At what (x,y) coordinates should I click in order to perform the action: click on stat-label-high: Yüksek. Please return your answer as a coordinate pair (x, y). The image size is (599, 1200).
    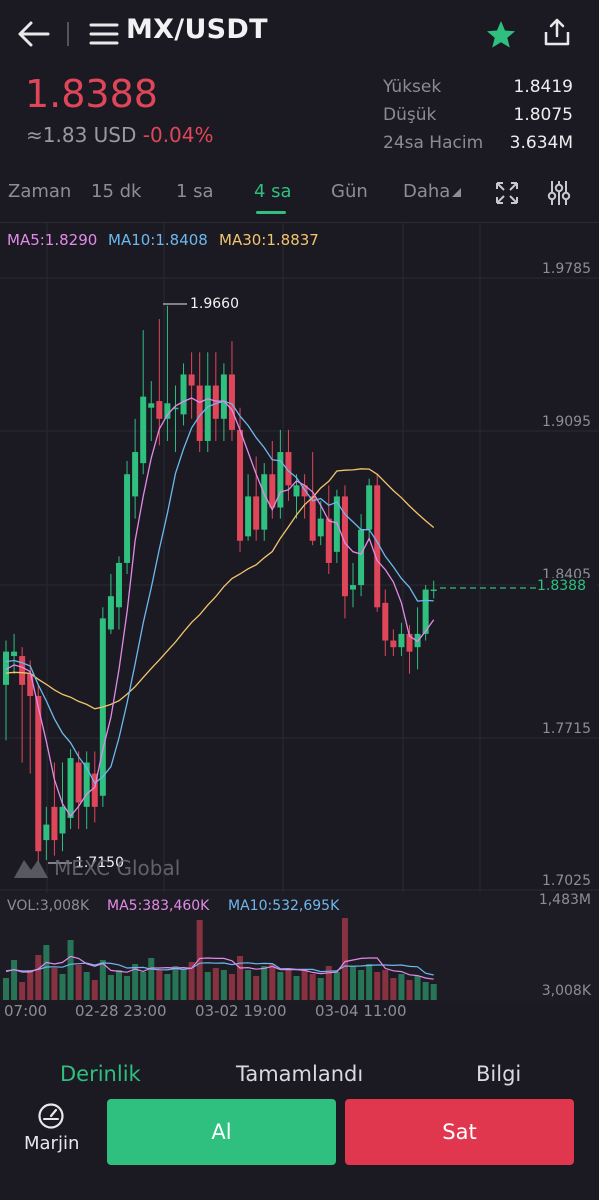
    Looking at the image, I should click on (412, 87).